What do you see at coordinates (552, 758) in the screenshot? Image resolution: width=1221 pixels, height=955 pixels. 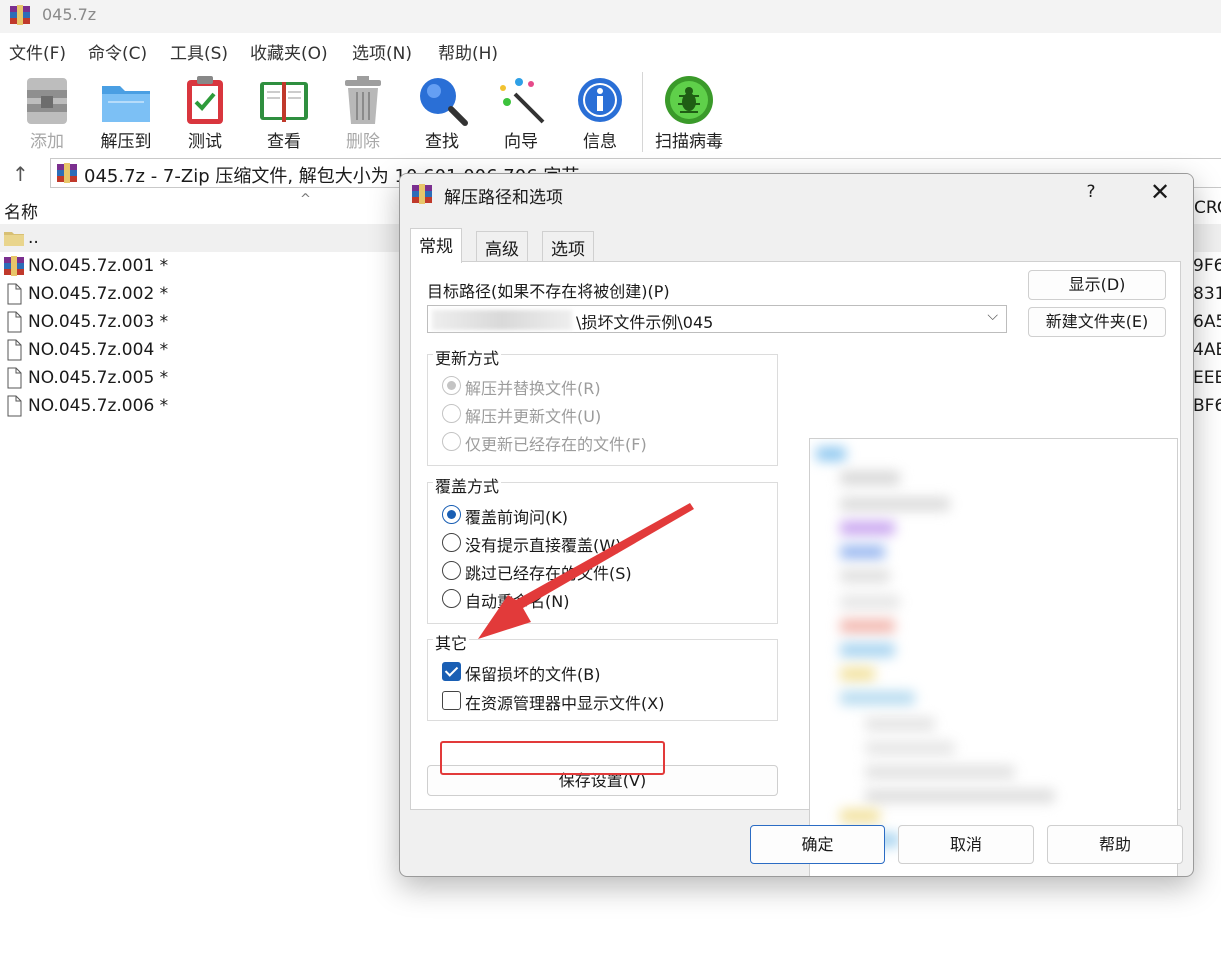 I see `highlight-box` at bounding box center [552, 758].